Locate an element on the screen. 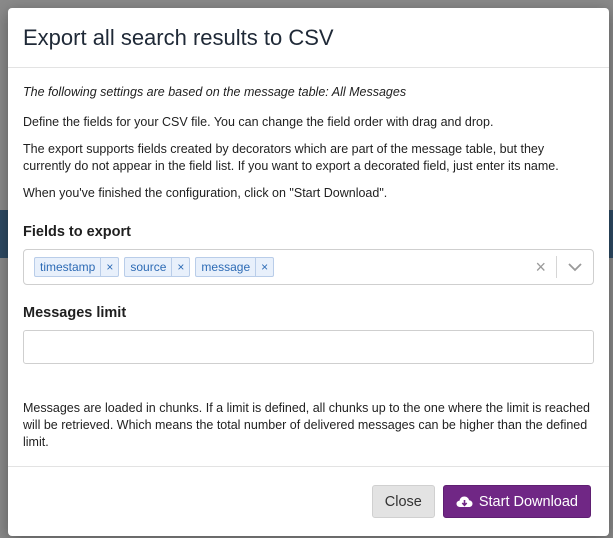 The height and width of the screenshot is (538, 613). messages-limit-input is located at coordinates (308, 347).